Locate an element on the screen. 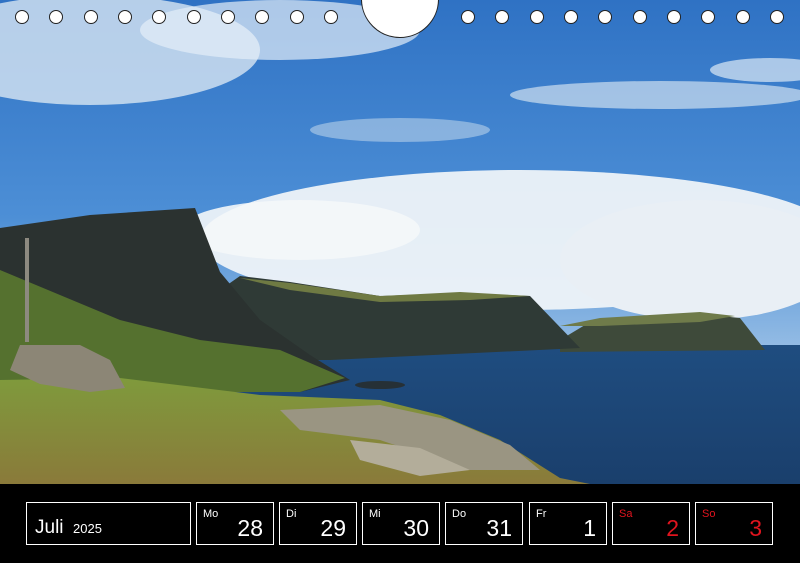  weekday-label: Fr is located at coordinates (541, 514).